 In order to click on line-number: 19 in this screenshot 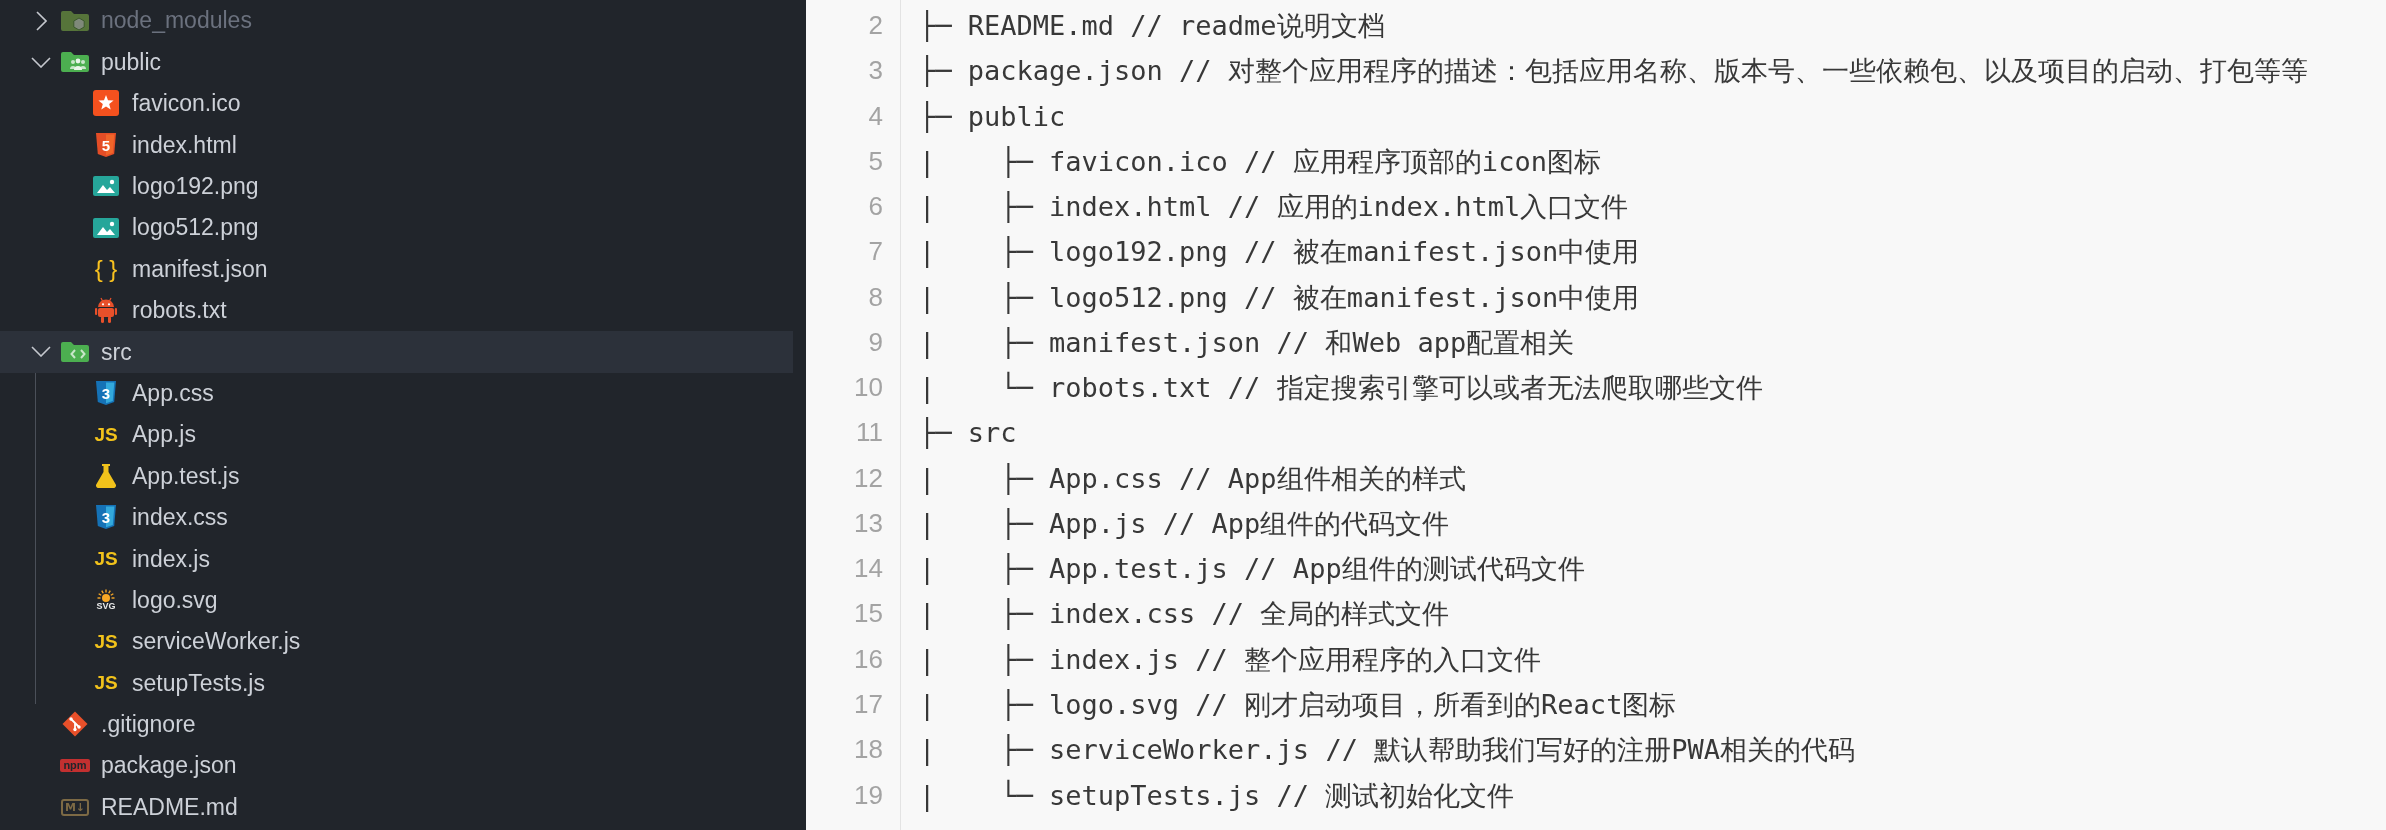, I will do `click(868, 795)`.